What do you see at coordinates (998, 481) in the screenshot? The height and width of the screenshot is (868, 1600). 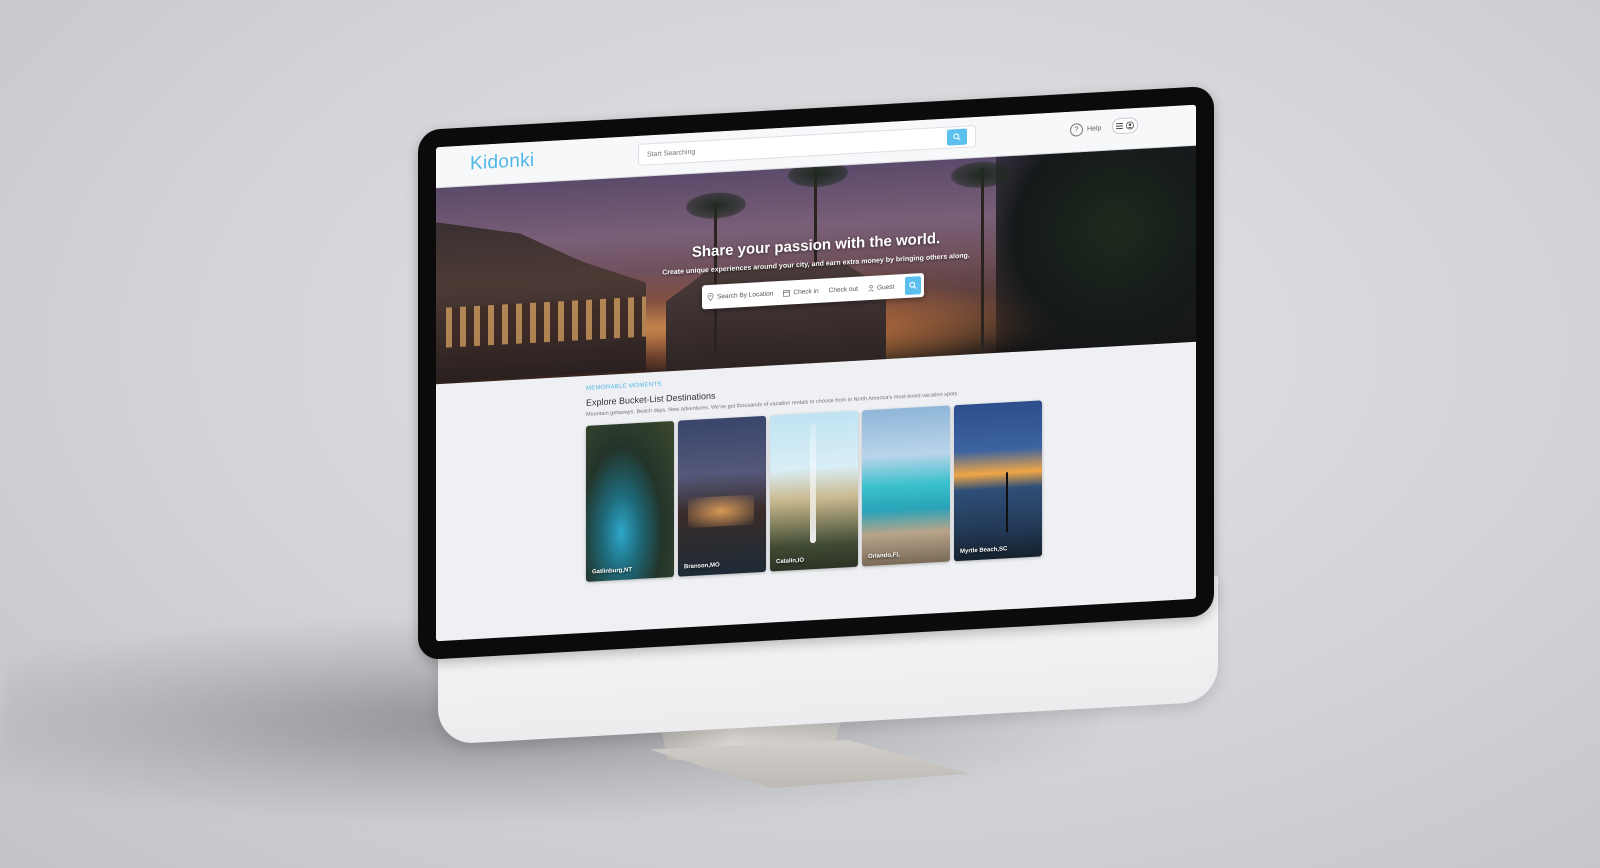 I see `destination-card: Myrtle Beach,SC` at bounding box center [998, 481].